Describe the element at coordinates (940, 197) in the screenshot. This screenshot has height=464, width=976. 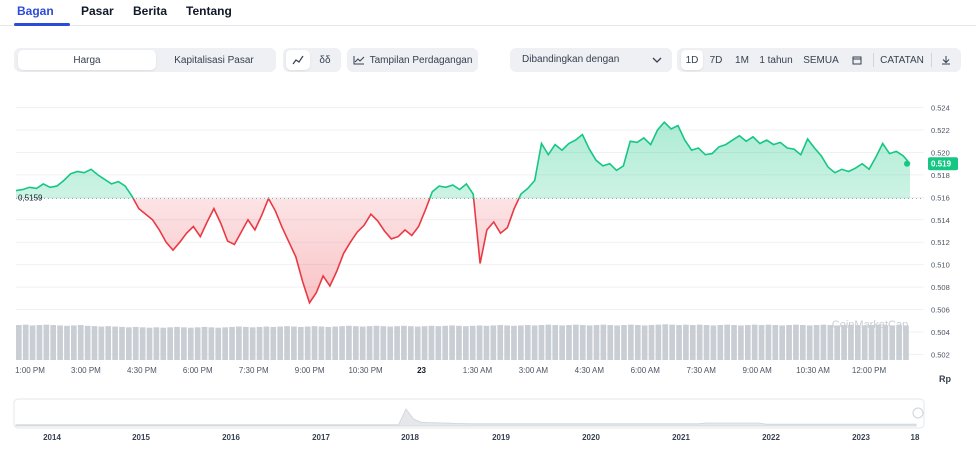
I see `y-tick-label: 0.516` at that location.